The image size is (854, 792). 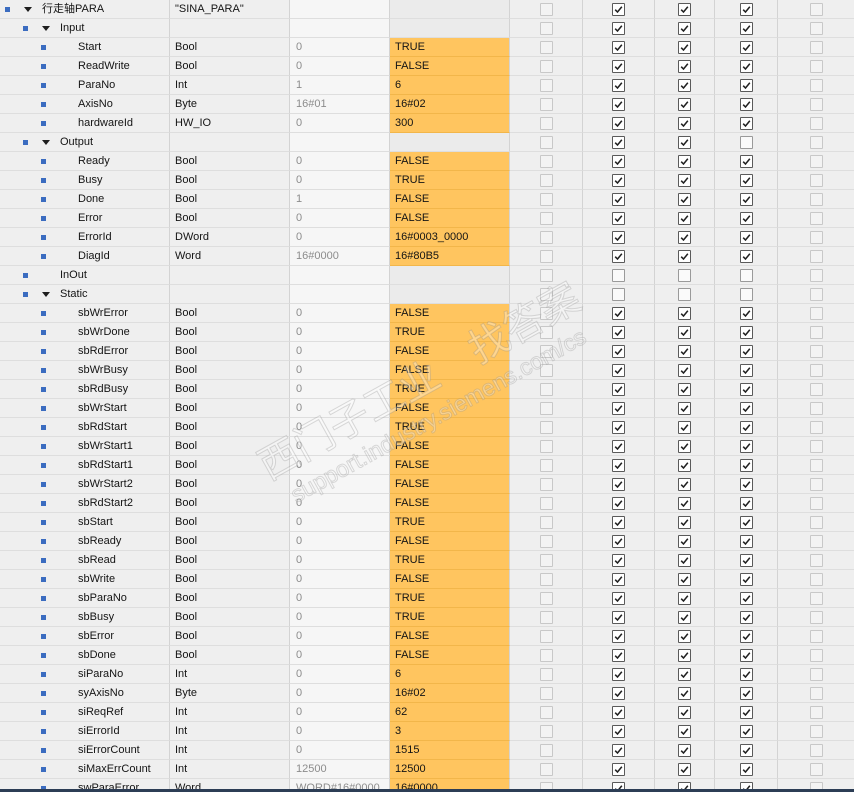 I want to click on name-cell: siMaxErrCount, so click(x=85, y=769).